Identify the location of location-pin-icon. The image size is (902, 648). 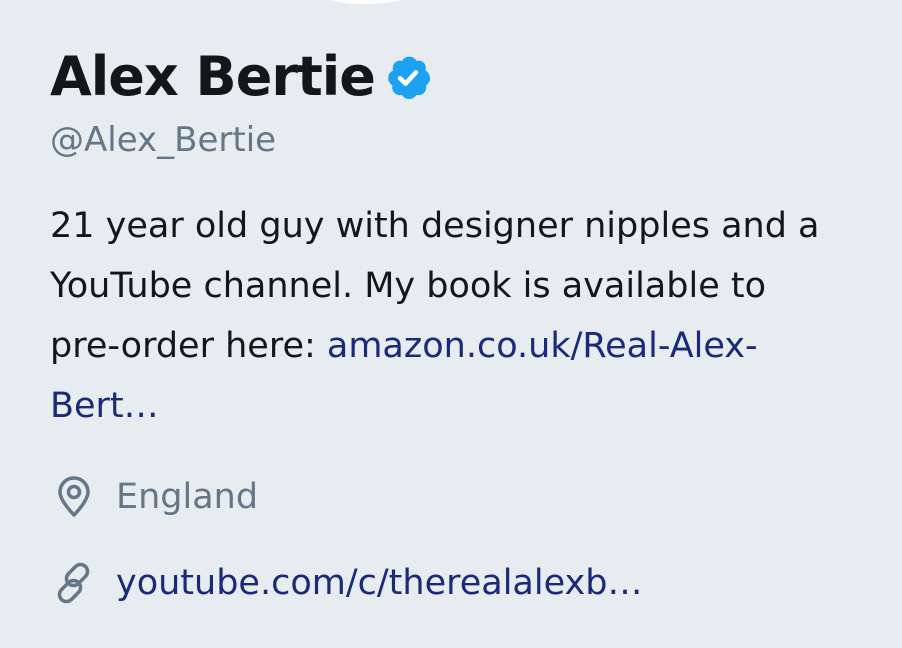
(74, 496).